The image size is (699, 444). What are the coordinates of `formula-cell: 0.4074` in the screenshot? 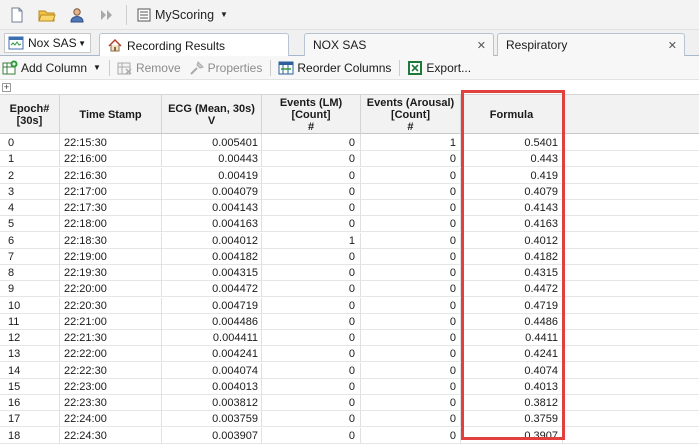 It's located at (512, 370).